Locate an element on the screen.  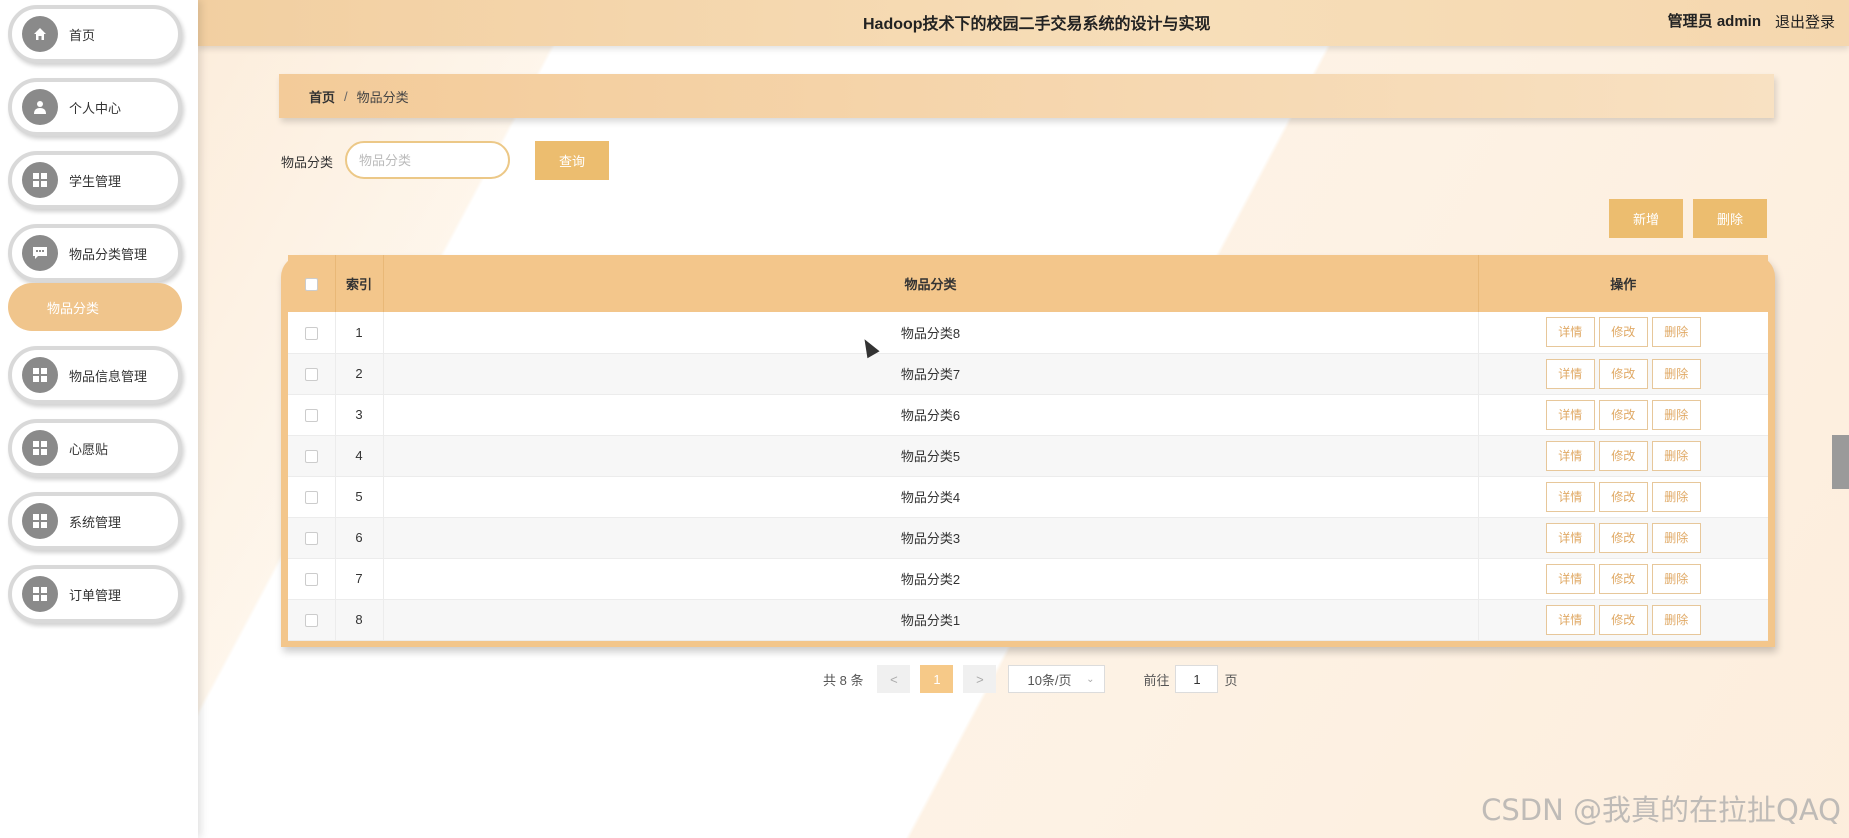
table-row: 6 物品分类3 详情 修改 删除 is located at coordinates (1028, 538).